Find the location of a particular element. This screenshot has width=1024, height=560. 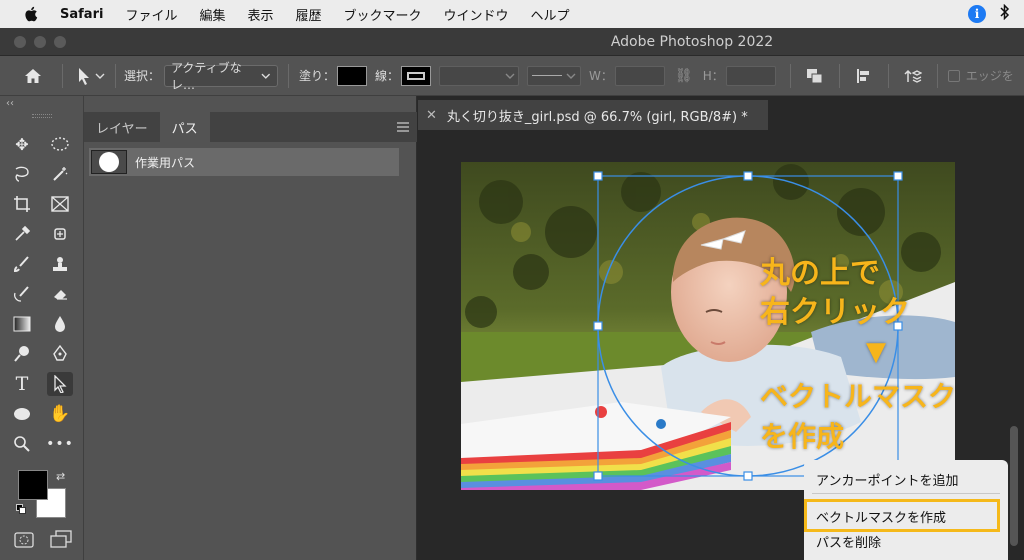

menu-bookmarks: ブックマーク is located at coordinates (383, 14).